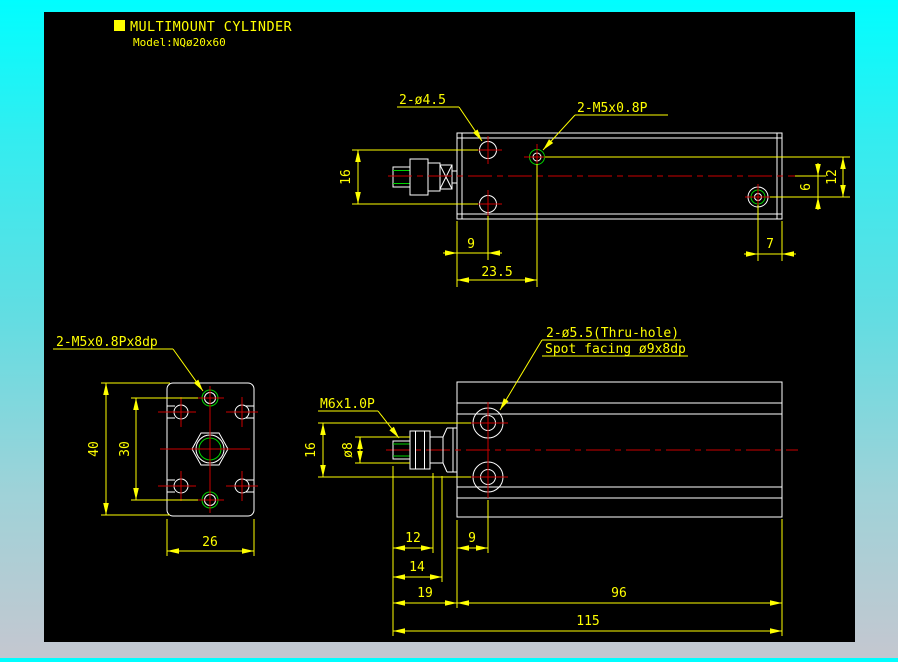 The height and width of the screenshot is (662, 898). I want to click on dim-30: 30, so click(125, 449).